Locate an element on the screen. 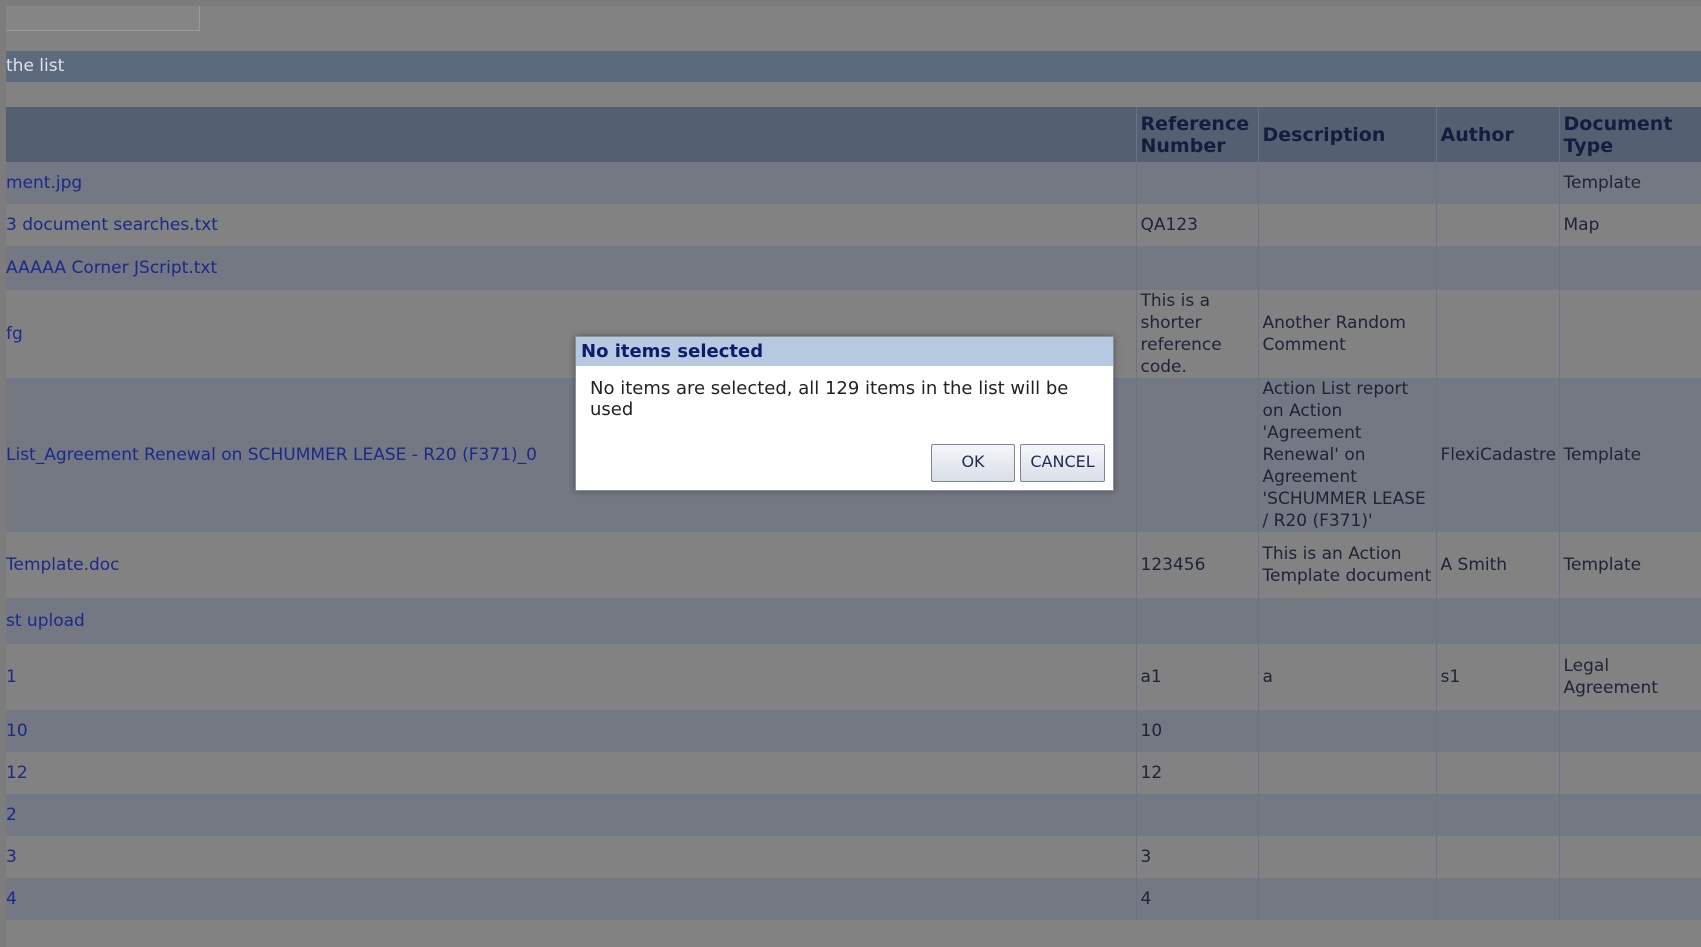  table-row: 44 is located at coordinates (853, 899).